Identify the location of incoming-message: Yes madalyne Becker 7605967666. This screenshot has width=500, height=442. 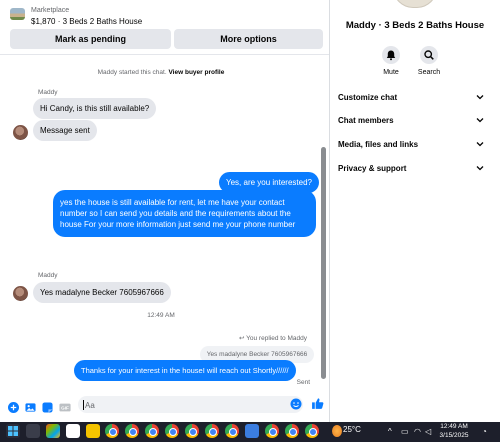
(102, 292).